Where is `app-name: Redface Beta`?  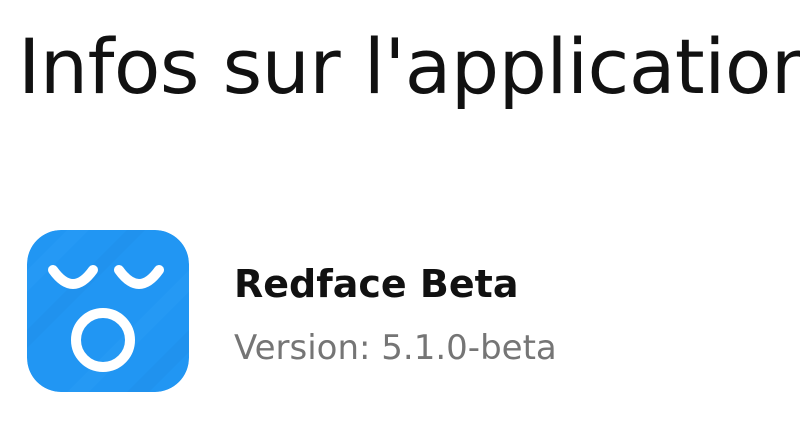
app-name: Redface Beta is located at coordinates (376, 284).